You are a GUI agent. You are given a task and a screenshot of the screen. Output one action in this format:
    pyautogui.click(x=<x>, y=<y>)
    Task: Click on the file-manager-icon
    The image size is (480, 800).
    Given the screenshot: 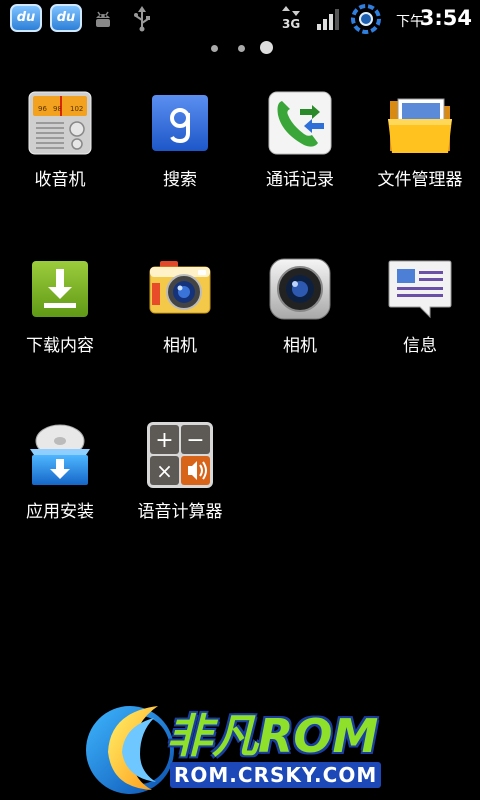 What is the action you would take?
    pyautogui.click(x=420, y=125)
    